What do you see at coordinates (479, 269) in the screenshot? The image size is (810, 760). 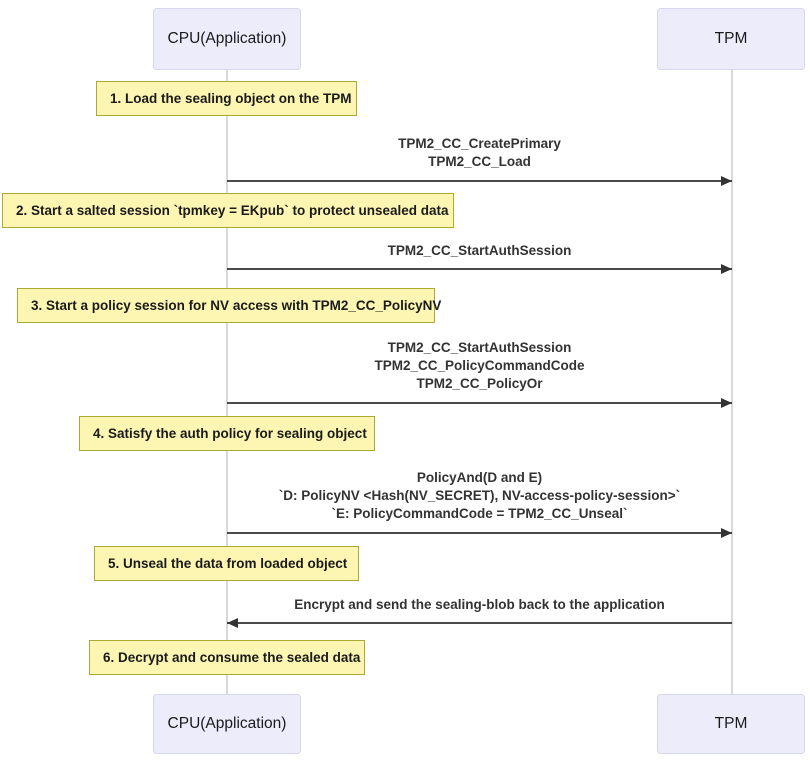 I see `message-2-line` at bounding box center [479, 269].